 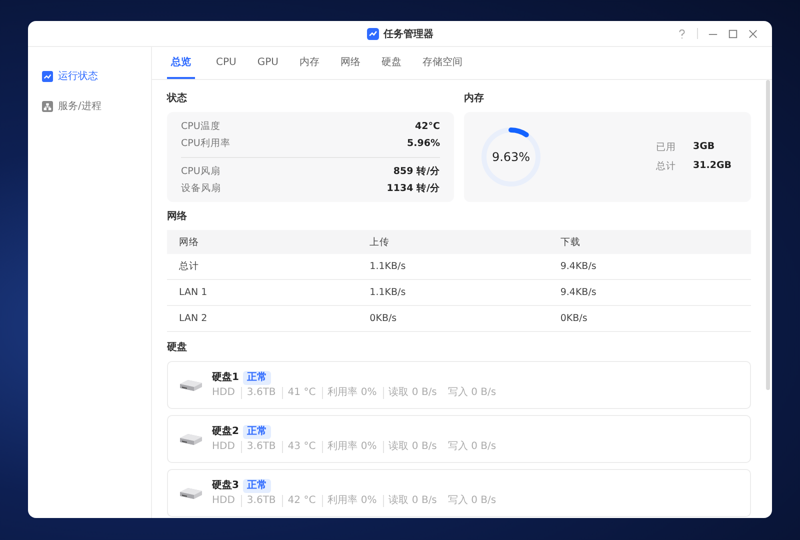 I want to click on stat-label: CPU温度, so click(x=200, y=126).